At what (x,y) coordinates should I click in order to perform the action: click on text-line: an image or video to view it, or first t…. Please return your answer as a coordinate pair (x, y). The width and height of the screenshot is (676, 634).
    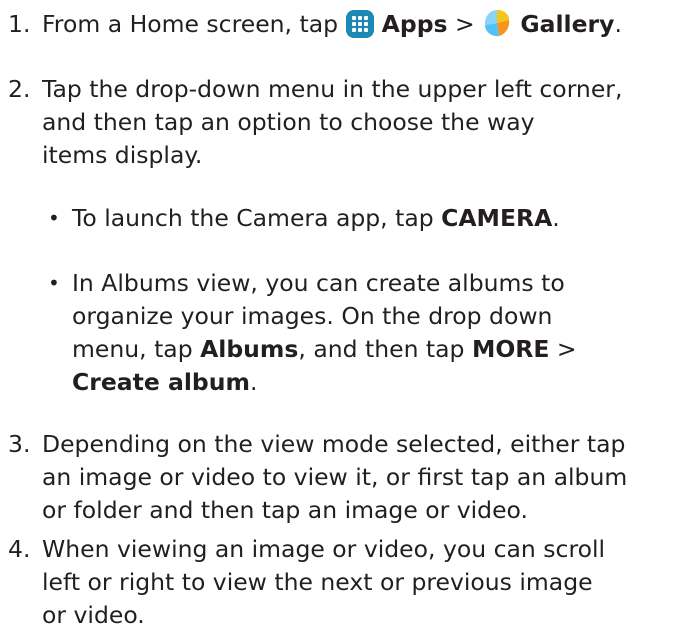
    Looking at the image, I should click on (335, 477).